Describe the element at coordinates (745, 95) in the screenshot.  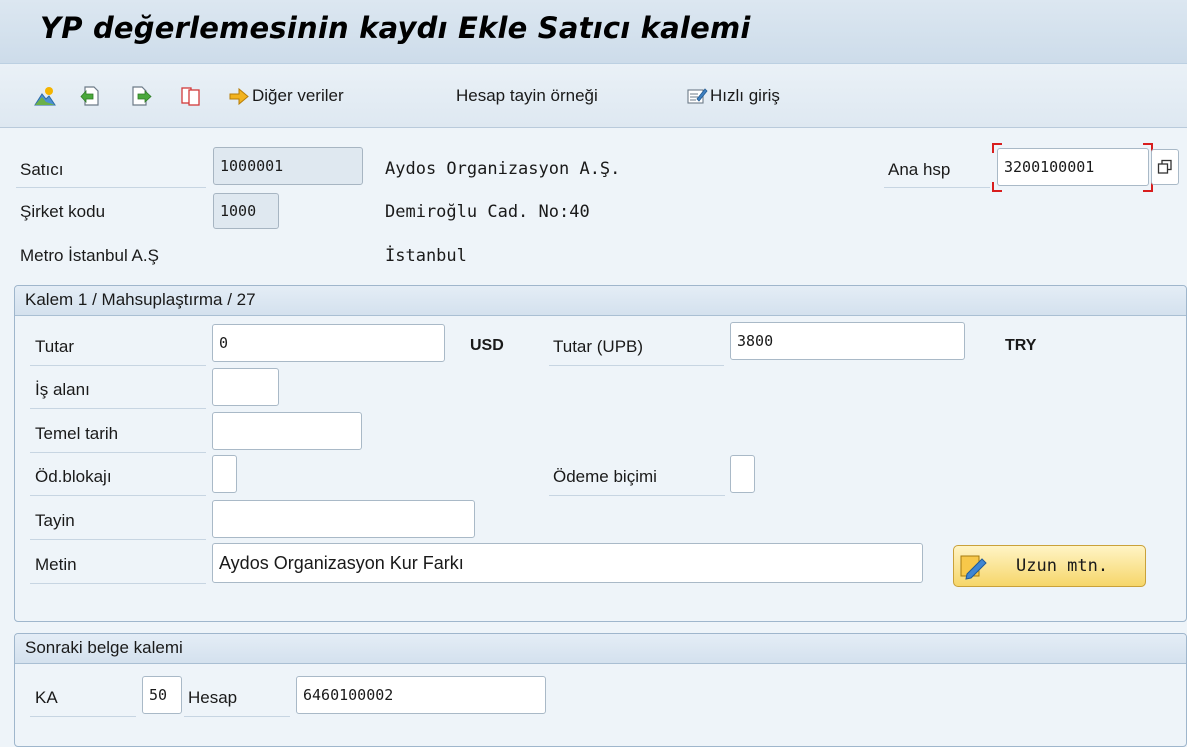
I see `quick-entry-label: Hızlı giriş` at that location.